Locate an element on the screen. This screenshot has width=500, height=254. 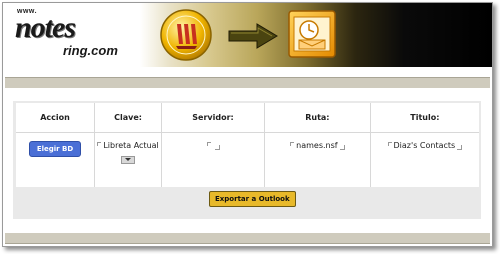
cell-titulo: Diaz's Contacts is located at coordinates (425, 160).